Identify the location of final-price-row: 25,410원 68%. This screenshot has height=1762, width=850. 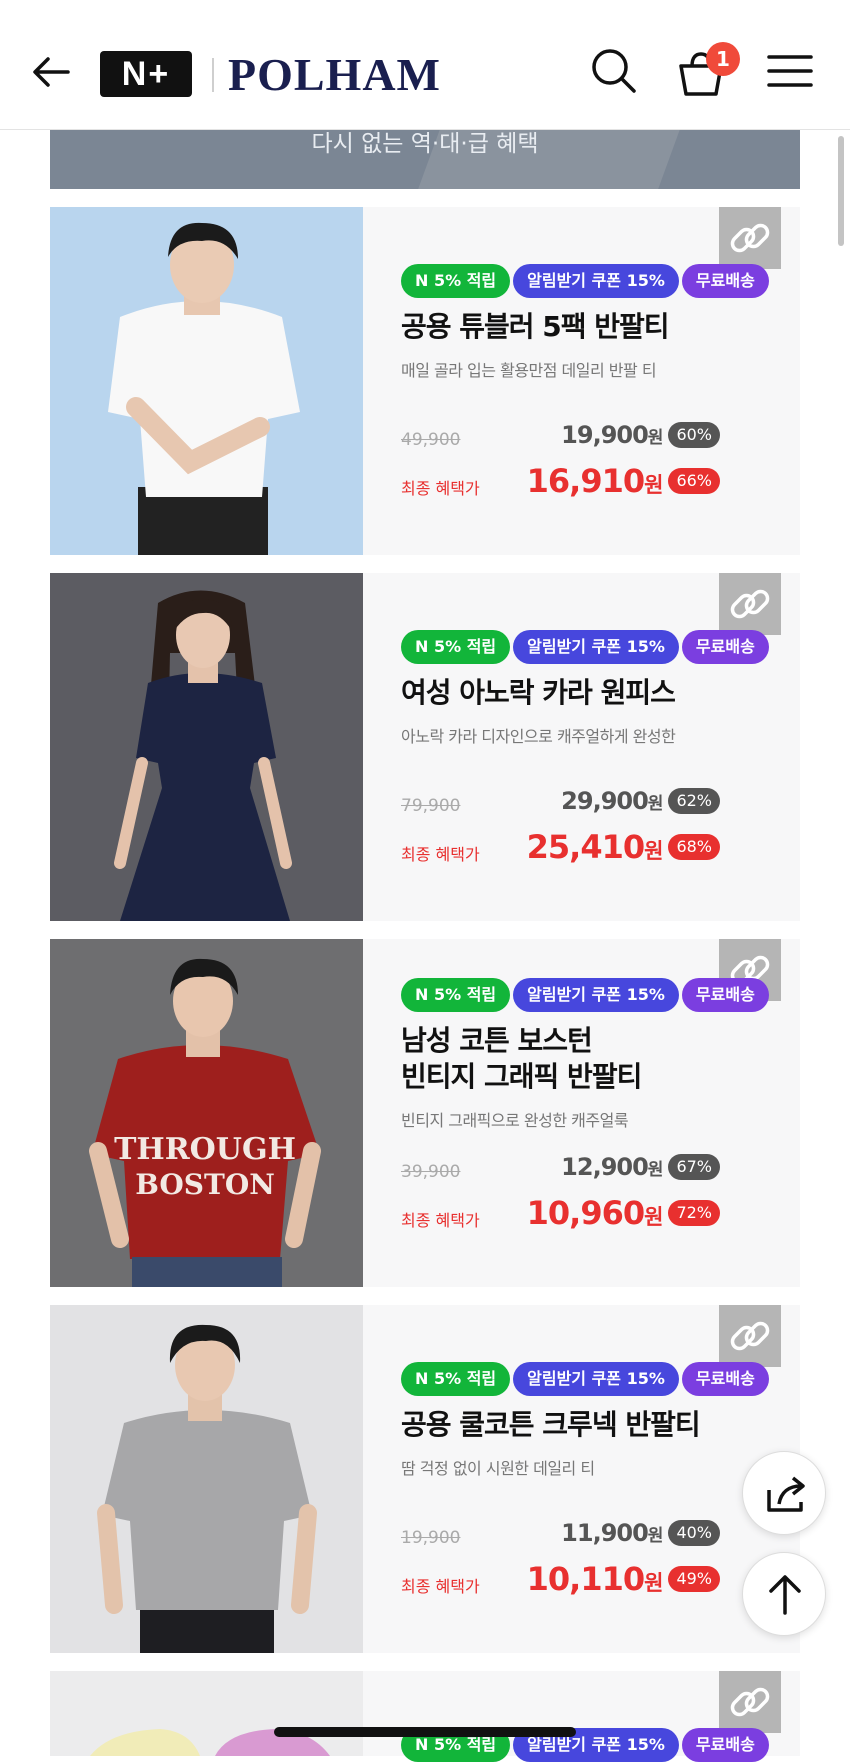
(623, 847).